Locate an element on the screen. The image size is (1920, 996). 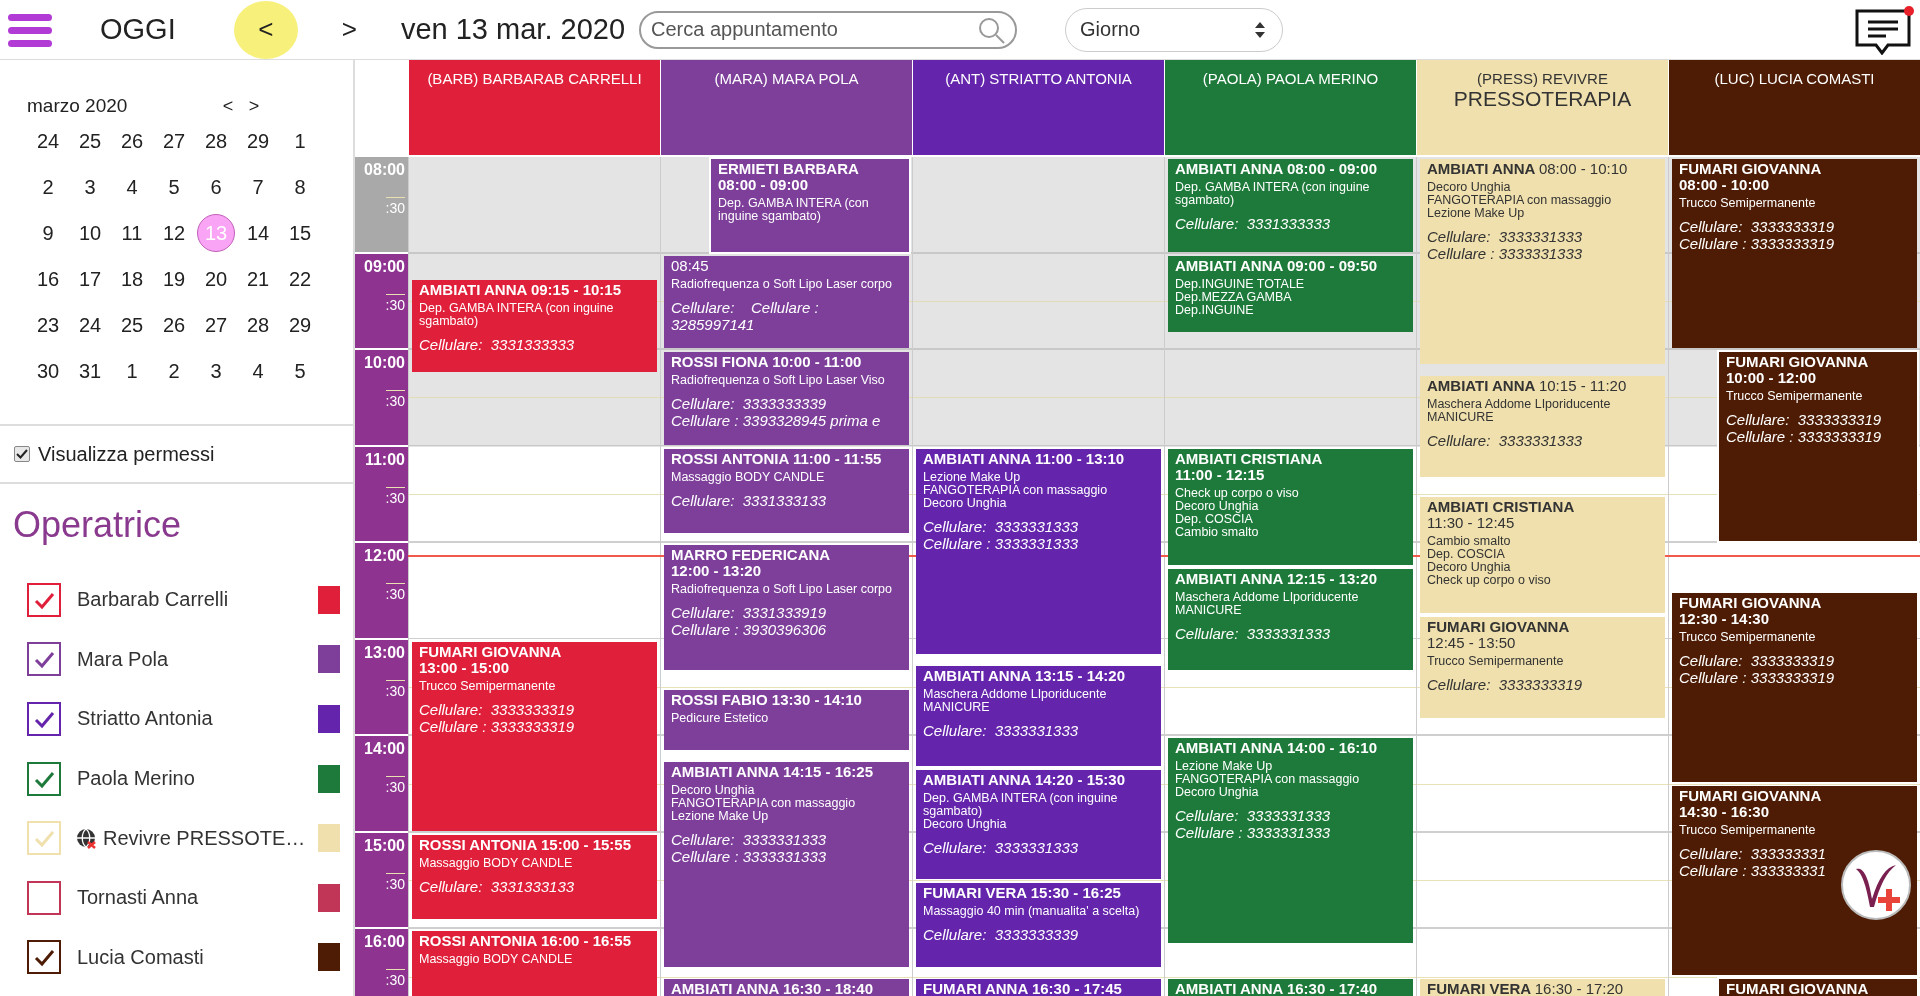
calendar-day: 11 is located at coordinates (132, 233).